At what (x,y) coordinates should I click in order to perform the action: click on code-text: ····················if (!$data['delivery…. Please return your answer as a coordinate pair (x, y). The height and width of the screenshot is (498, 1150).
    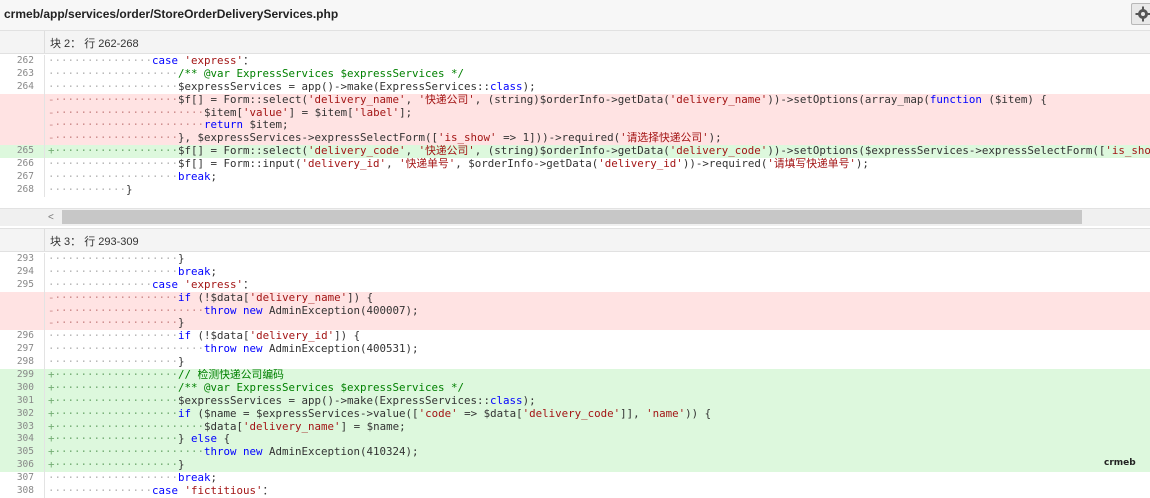
    Looking at the image, I should click on (204, 336).